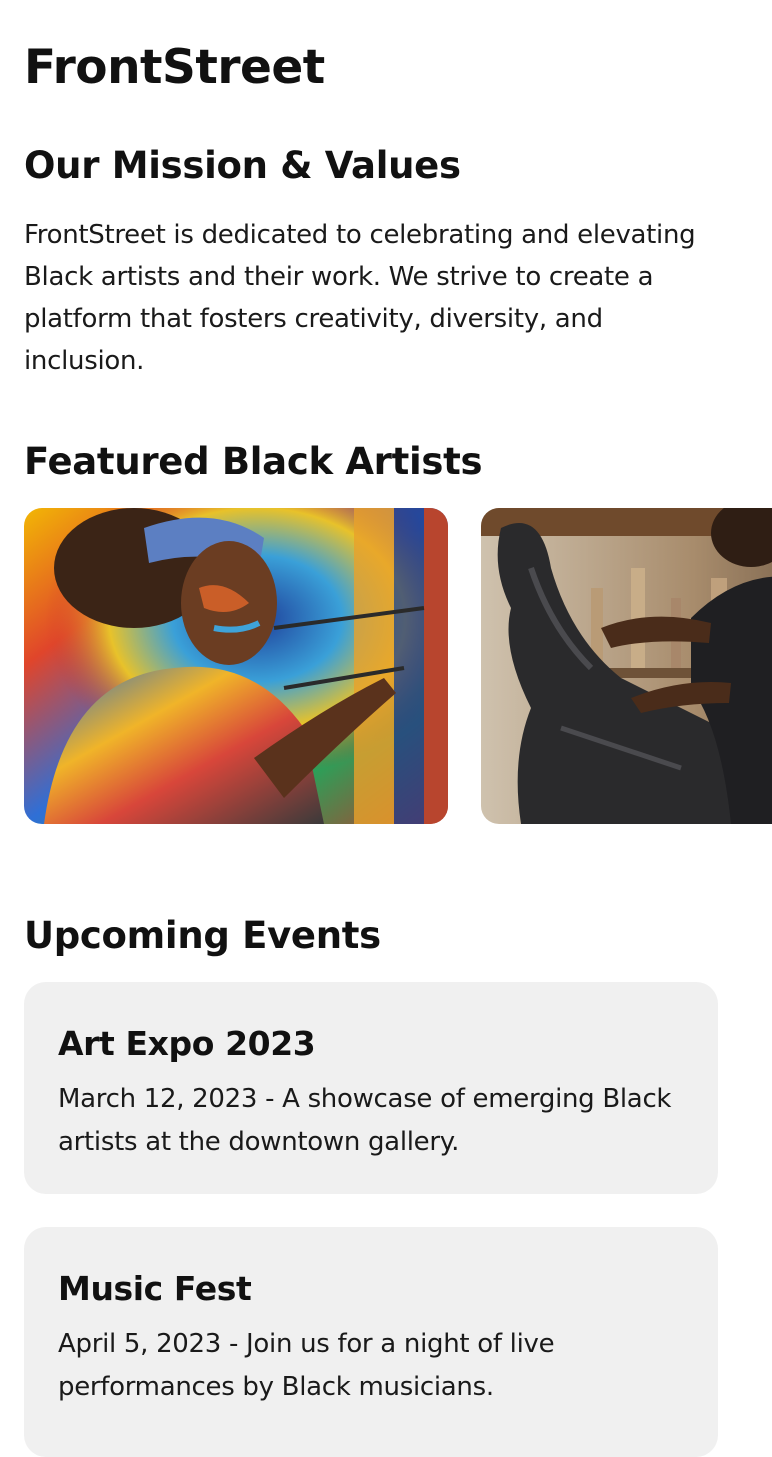 This screenshot has height=1457, width=772. What do you see at coordinates (253, 461) in the screenshot?
I see `featured-artists-heading: Featured Black Artists` at bounding box center [253, 461].